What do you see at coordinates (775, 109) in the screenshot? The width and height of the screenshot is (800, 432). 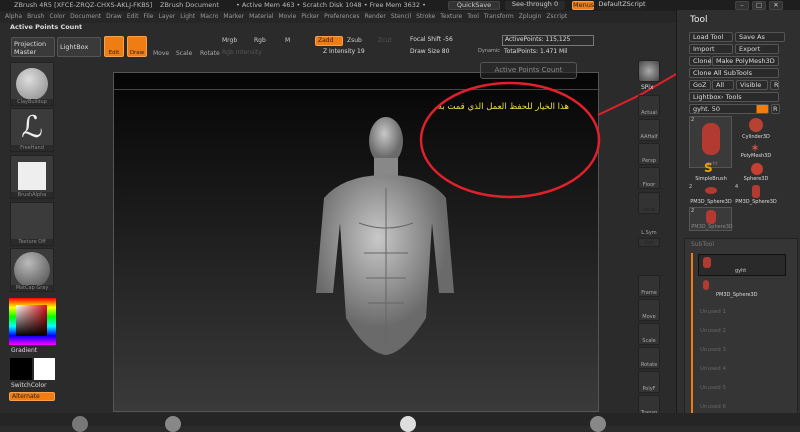 I see `slider-r-button: R` at bounding box center [775, 109].